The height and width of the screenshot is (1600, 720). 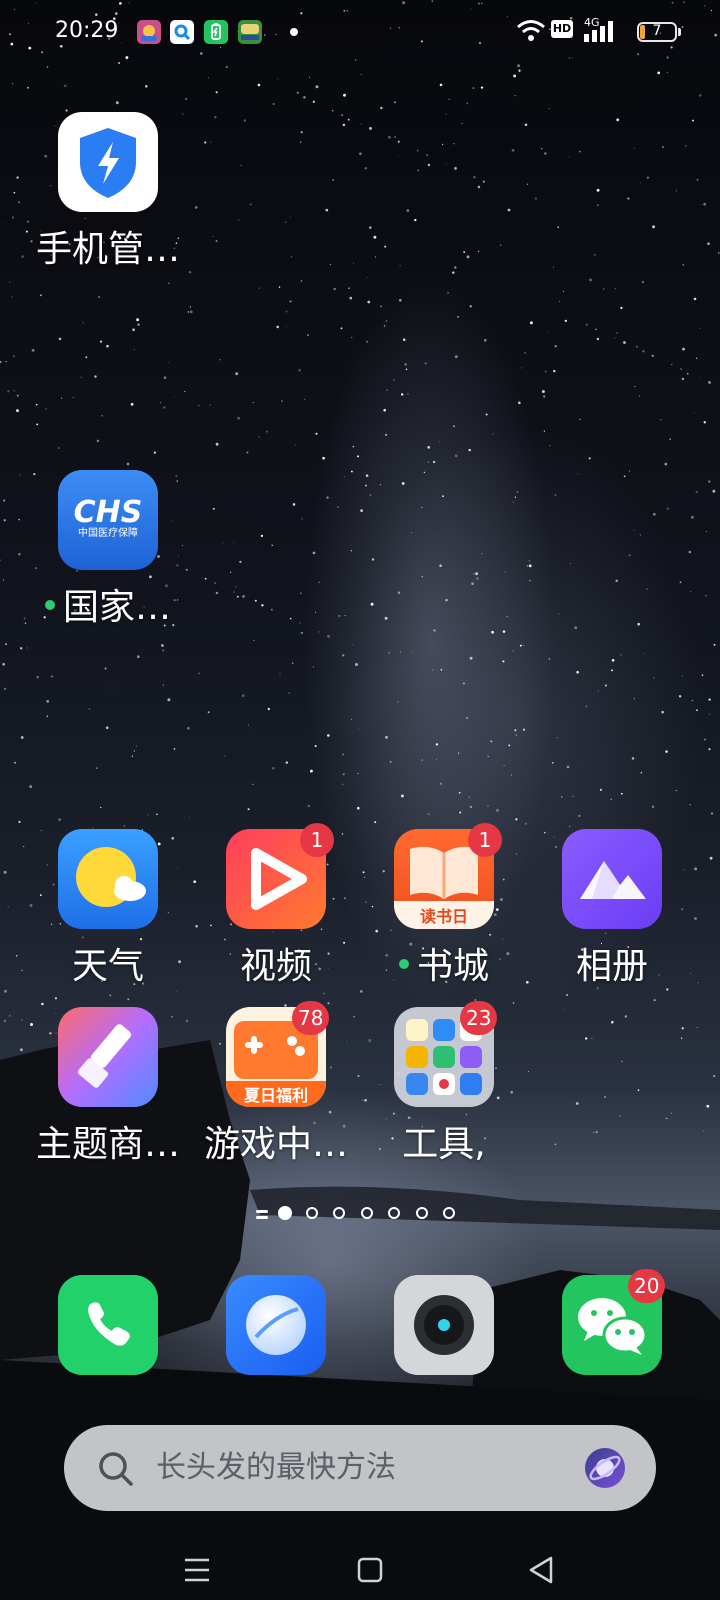 What do you see at coordinates (479, 1018) in the screenshot?
I see `notification-badge: 23` at bounding box center [479, 1018].